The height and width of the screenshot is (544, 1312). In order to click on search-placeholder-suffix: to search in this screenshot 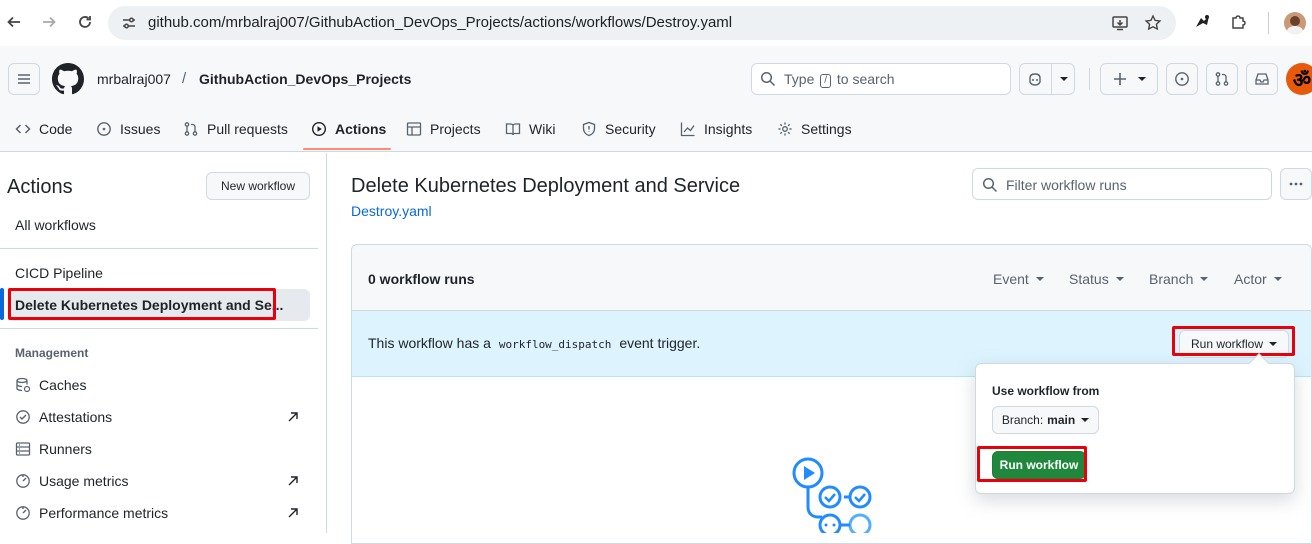, I will do `click(865, 79)`.